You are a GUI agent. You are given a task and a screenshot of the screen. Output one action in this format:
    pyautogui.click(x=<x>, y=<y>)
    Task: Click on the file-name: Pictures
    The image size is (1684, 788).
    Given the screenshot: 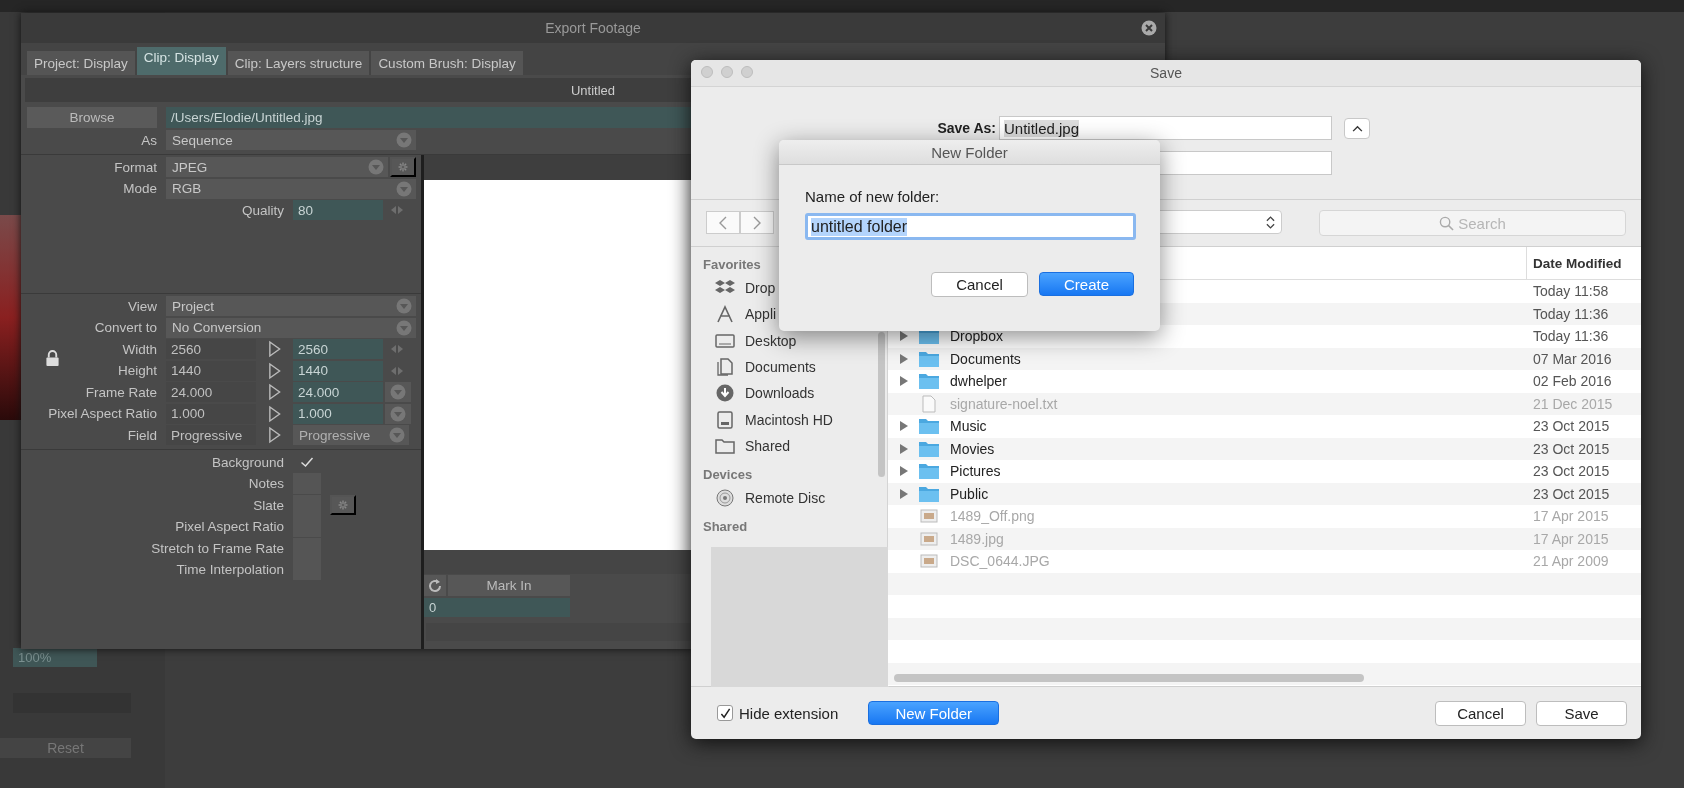 What is the action you would take?
    pyautogui.click(x=975, y=471)
    